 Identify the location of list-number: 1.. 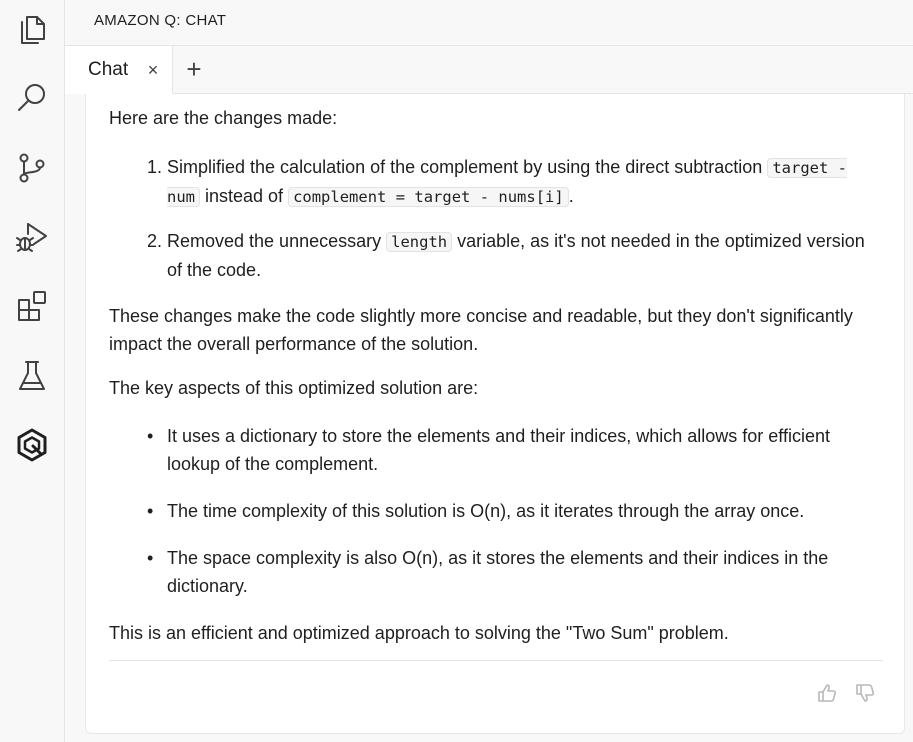
(155, 167).